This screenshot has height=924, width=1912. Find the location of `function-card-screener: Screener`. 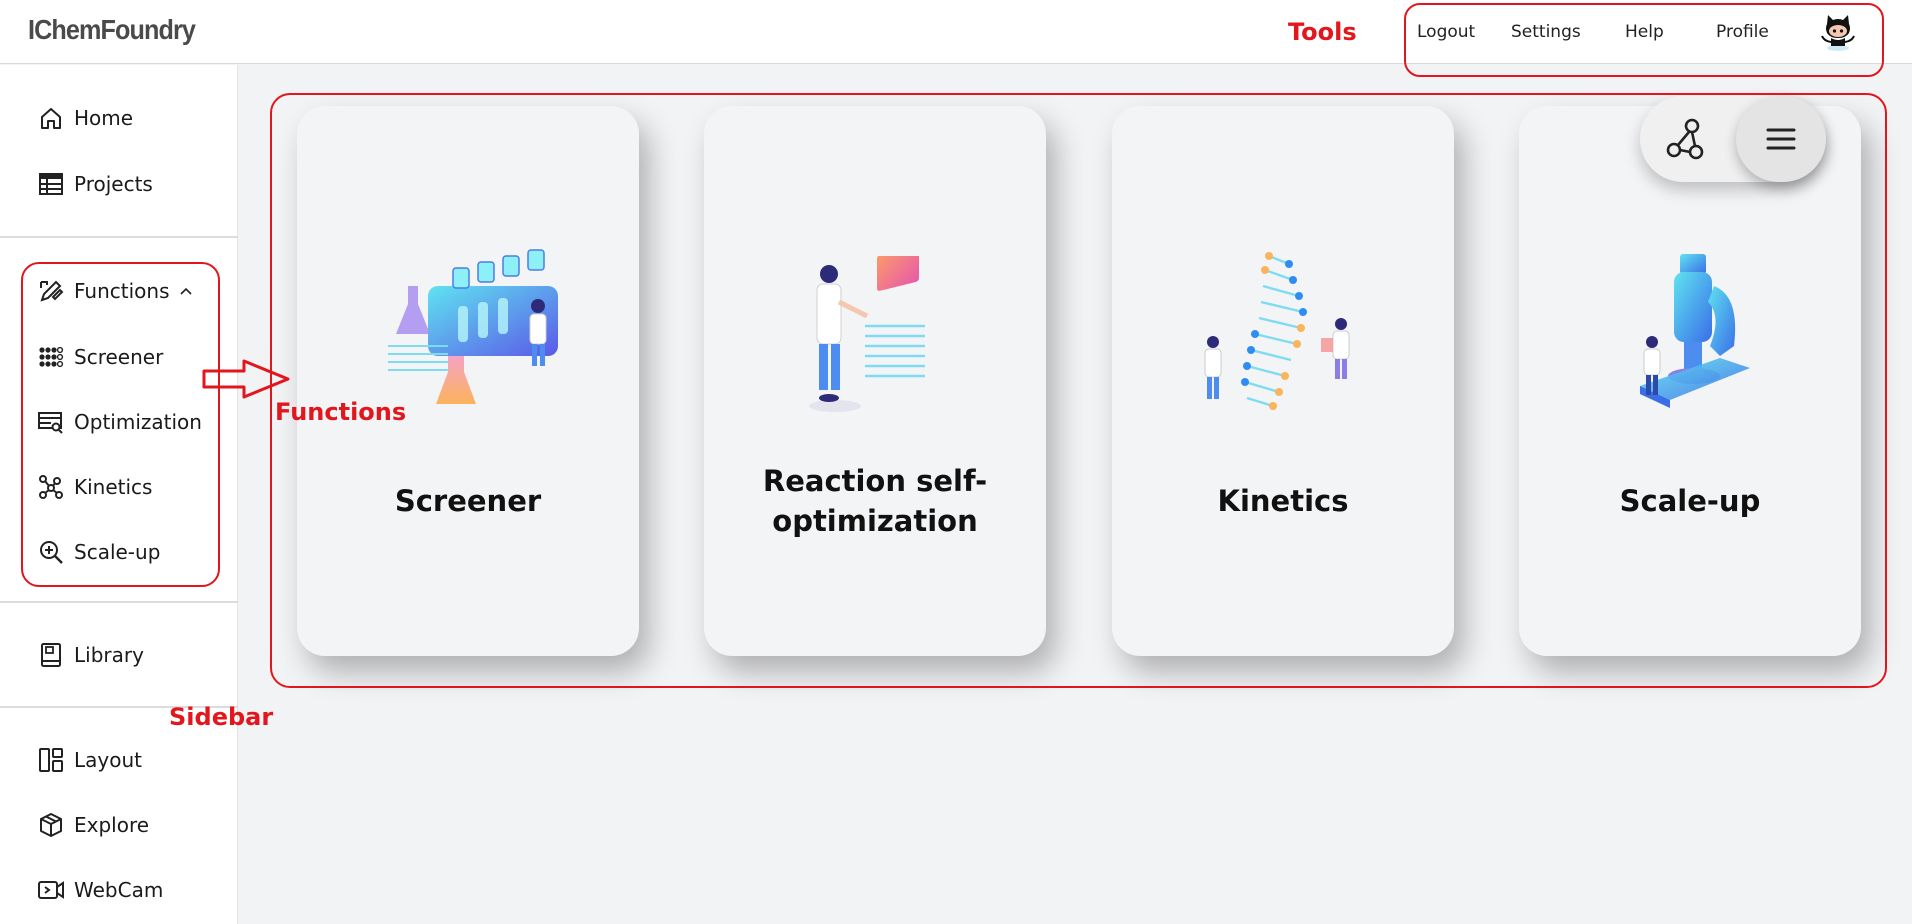

function-card-screener: Screener is located at coordinates (468, 381).